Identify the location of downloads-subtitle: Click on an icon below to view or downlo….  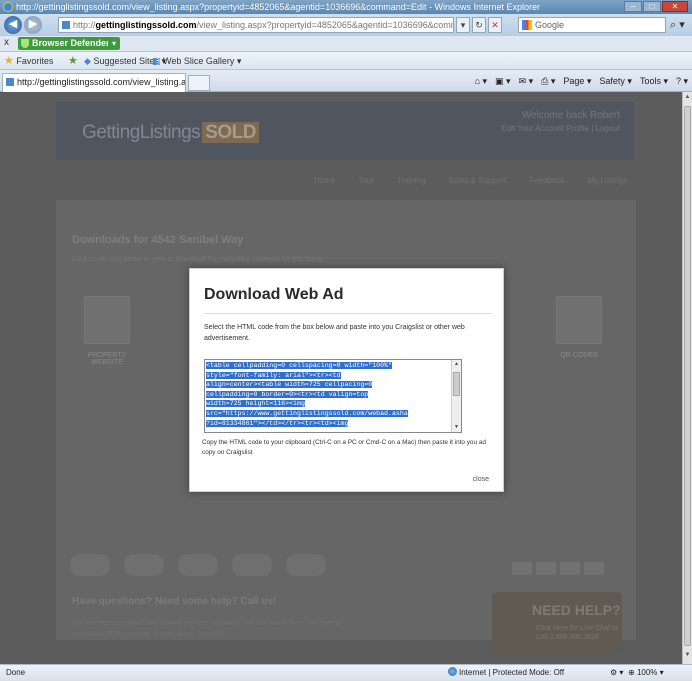
(197, 259).